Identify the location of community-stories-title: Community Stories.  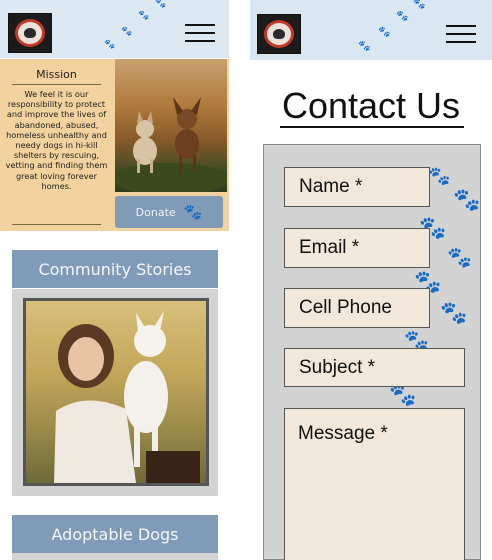
(115, 269).